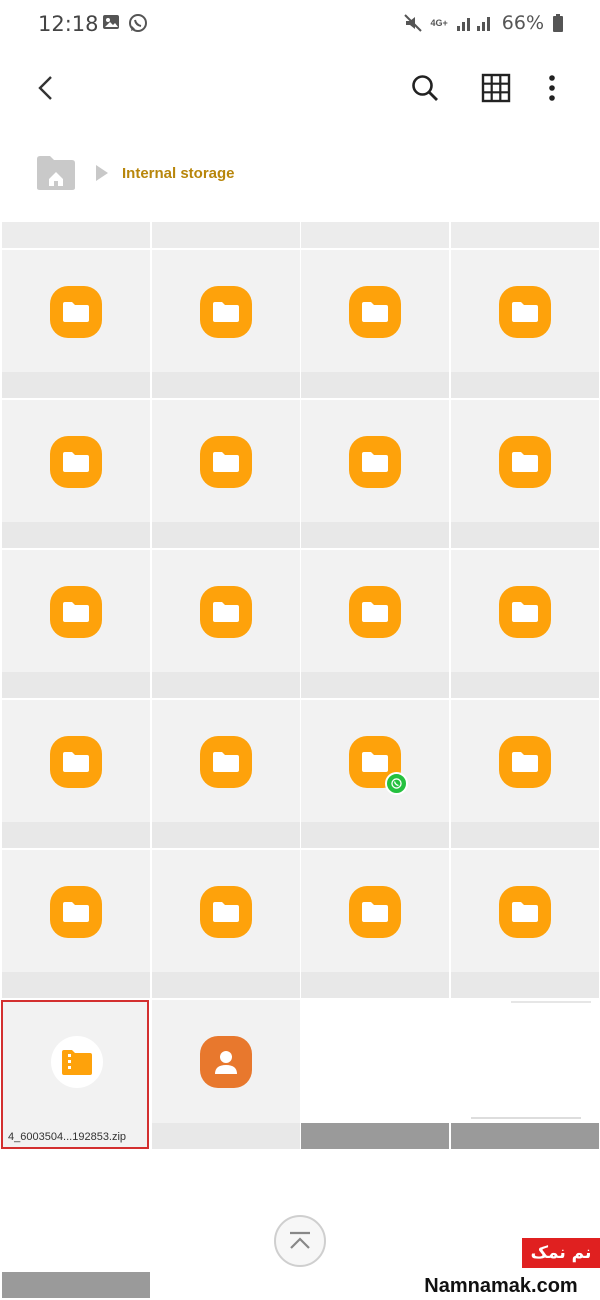  I want to click on watermark-url: Namnamak.com, so click(501, 1286).